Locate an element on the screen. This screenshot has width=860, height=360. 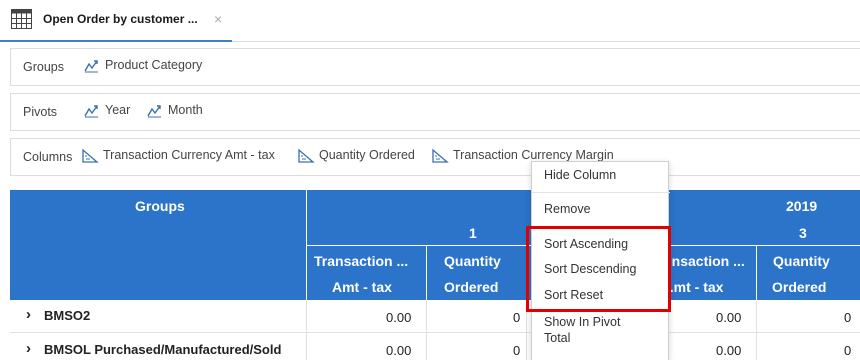
grid-icon is located at coordinates (21, 19).